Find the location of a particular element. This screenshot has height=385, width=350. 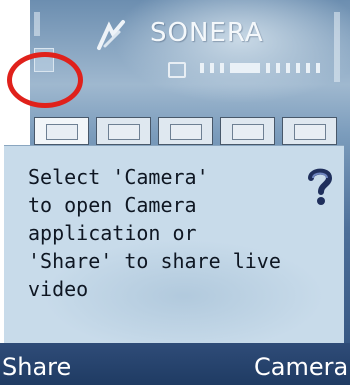

question-mark-icon is located at coordinates (320, 186).